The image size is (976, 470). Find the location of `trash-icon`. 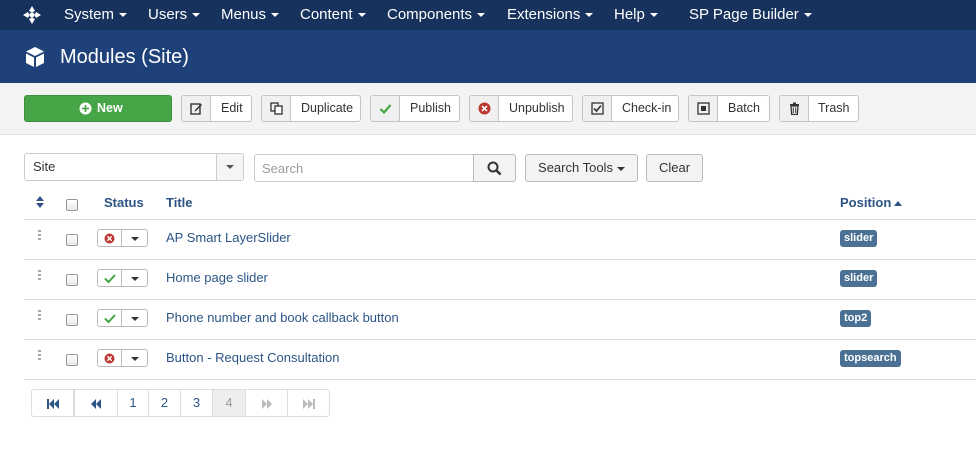

trash-icon is located at coordinates (794, 108).